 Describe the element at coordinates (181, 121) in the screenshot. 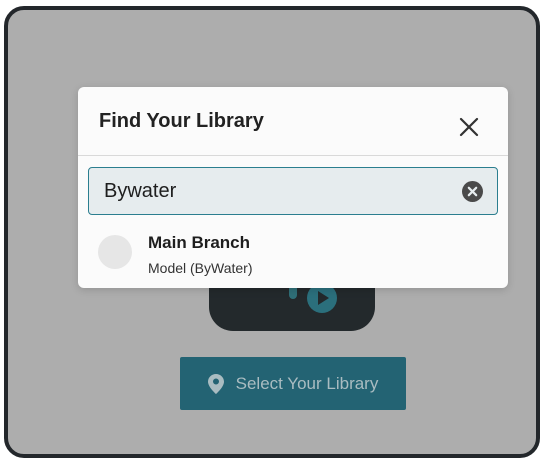

I see `dialog-title: Find Your Library` at that location.